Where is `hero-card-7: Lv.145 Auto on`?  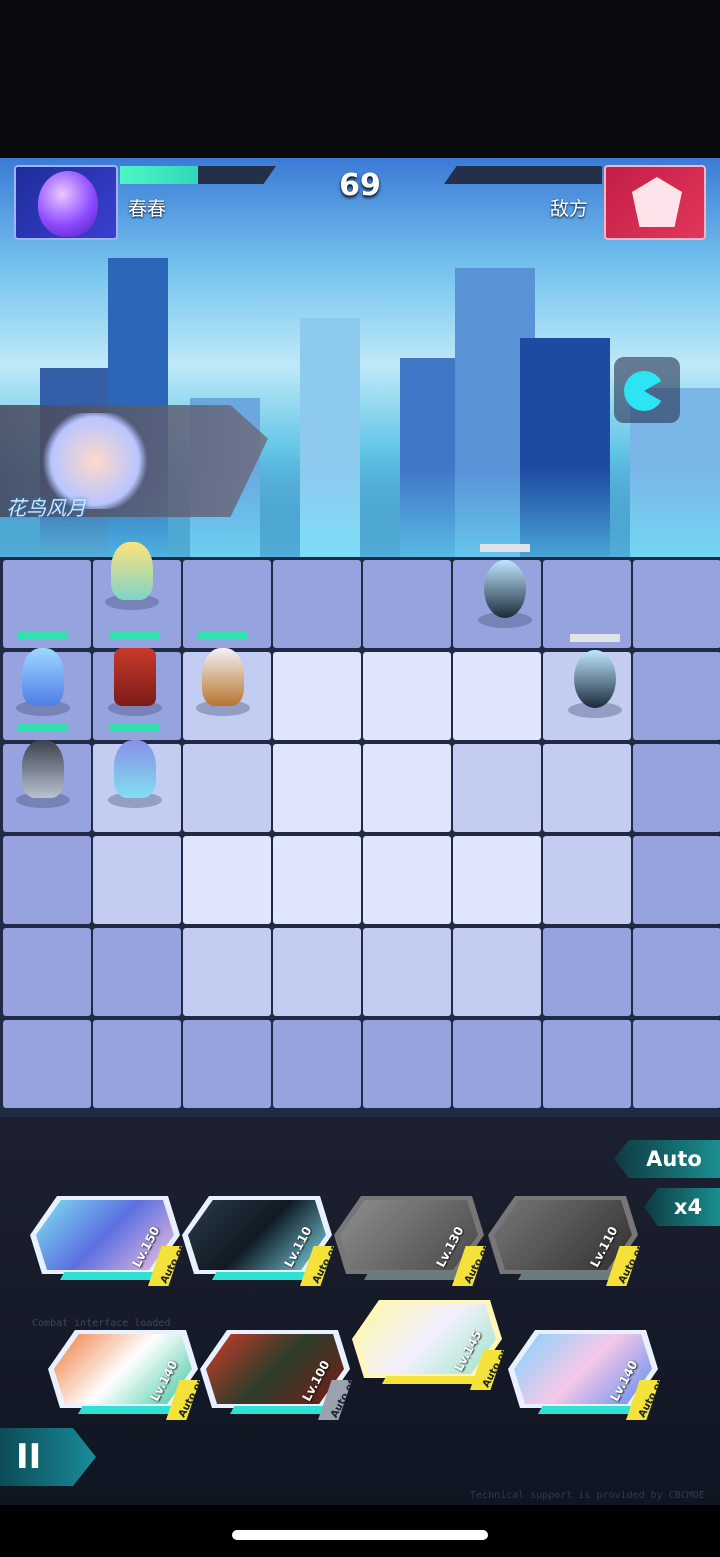 hero-card-7: Lv.145 Auto on is located at coordinates (428, 1346).